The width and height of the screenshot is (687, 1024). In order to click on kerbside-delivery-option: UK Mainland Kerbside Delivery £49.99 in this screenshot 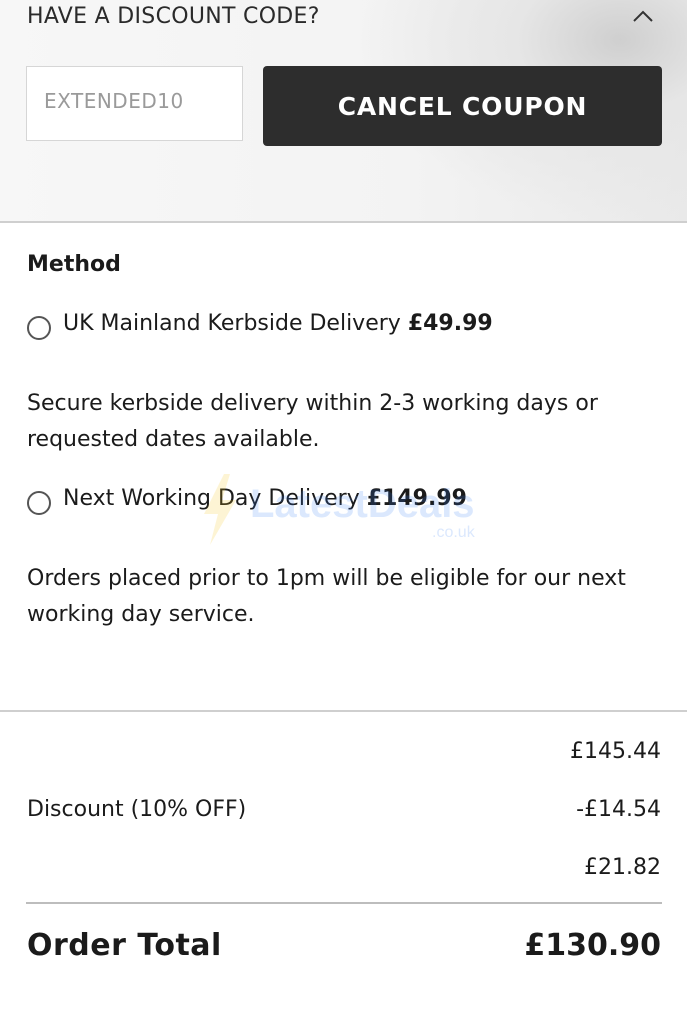, I will do `click(278, 323)`.